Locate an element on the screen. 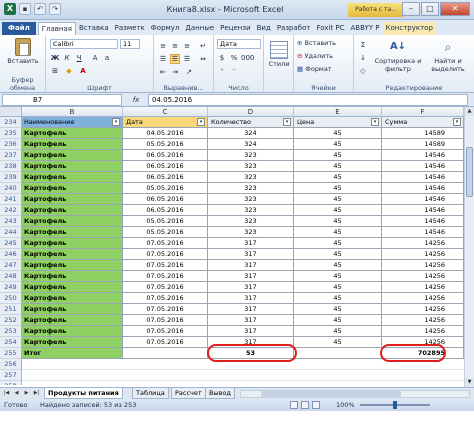 This screenshot has width=474, height=431. last-sheet-icon: ▶| is located at coordinates (36, 393).